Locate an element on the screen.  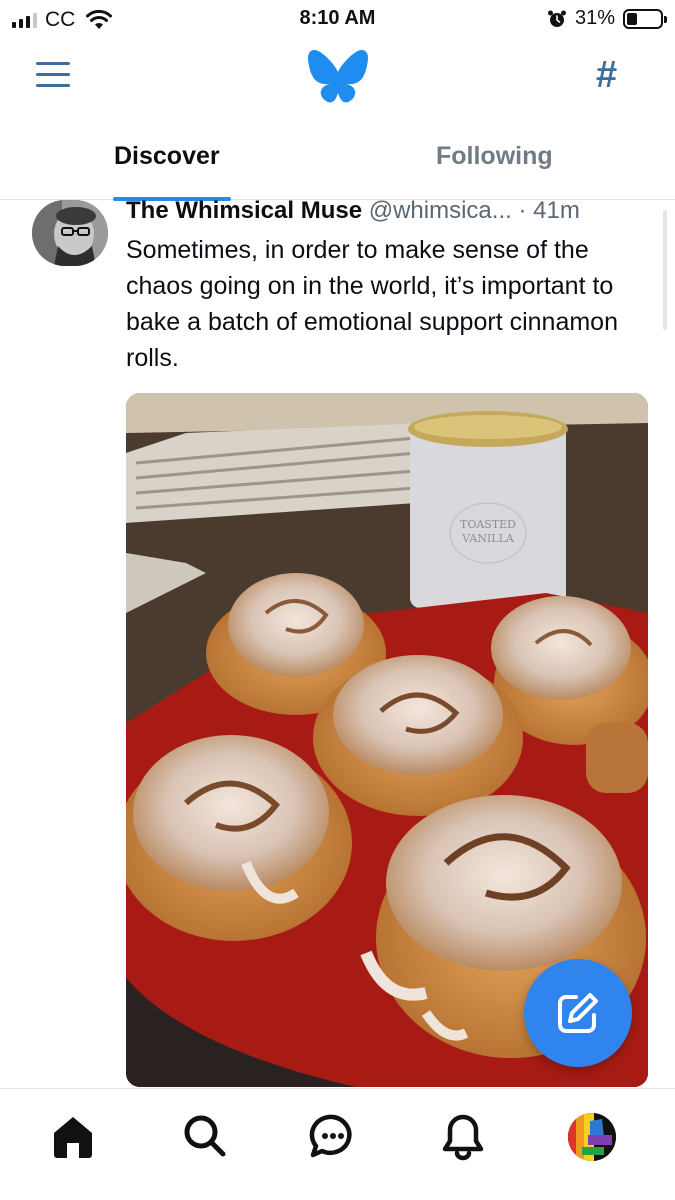
post-header: The Whimsical Muse @whimsica... · 41m is located at coordinates (391, 212).